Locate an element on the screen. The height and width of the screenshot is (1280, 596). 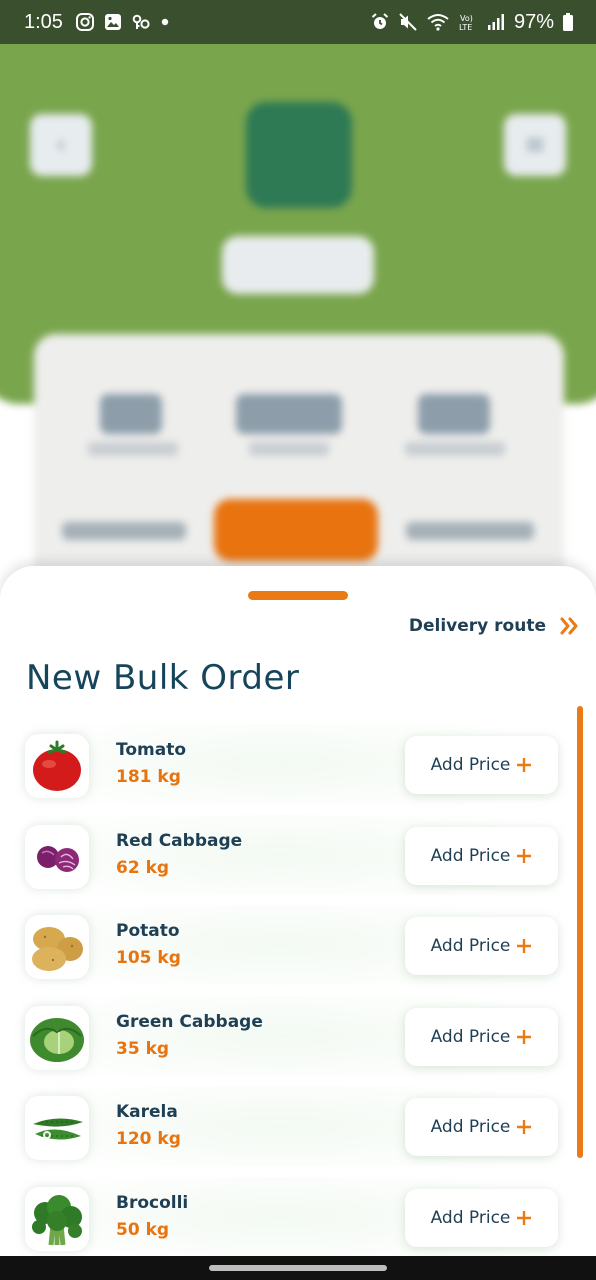
menu-icon: ≡ is located at coordinates (535, 145).